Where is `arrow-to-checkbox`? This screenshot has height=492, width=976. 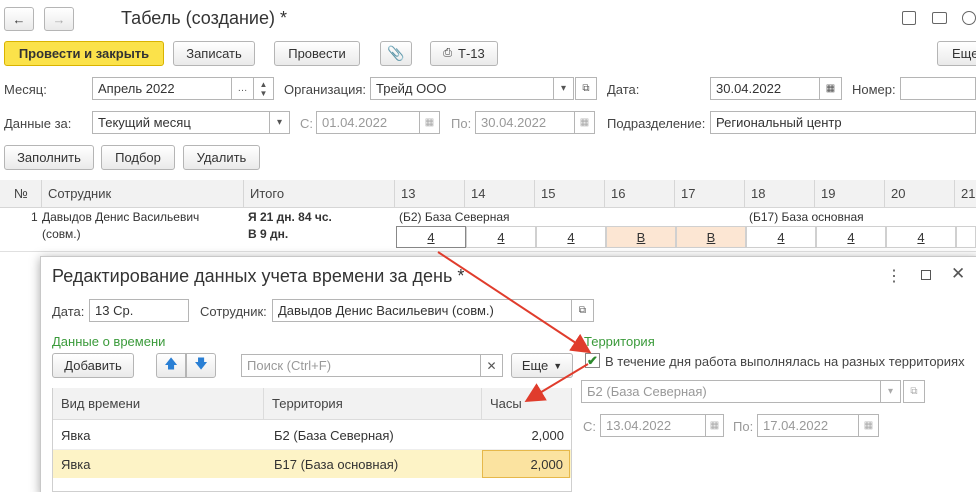 arrow-to-checkbox is located at coordinates (514, 302).